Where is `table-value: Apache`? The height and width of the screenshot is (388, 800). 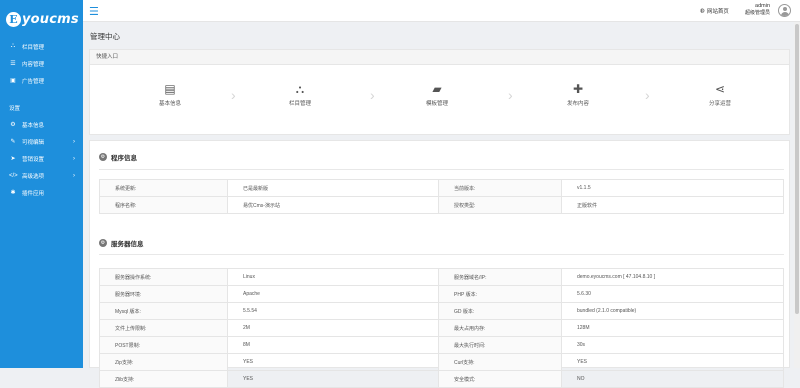
table-value: Apache is located at coordinates (333, 294).